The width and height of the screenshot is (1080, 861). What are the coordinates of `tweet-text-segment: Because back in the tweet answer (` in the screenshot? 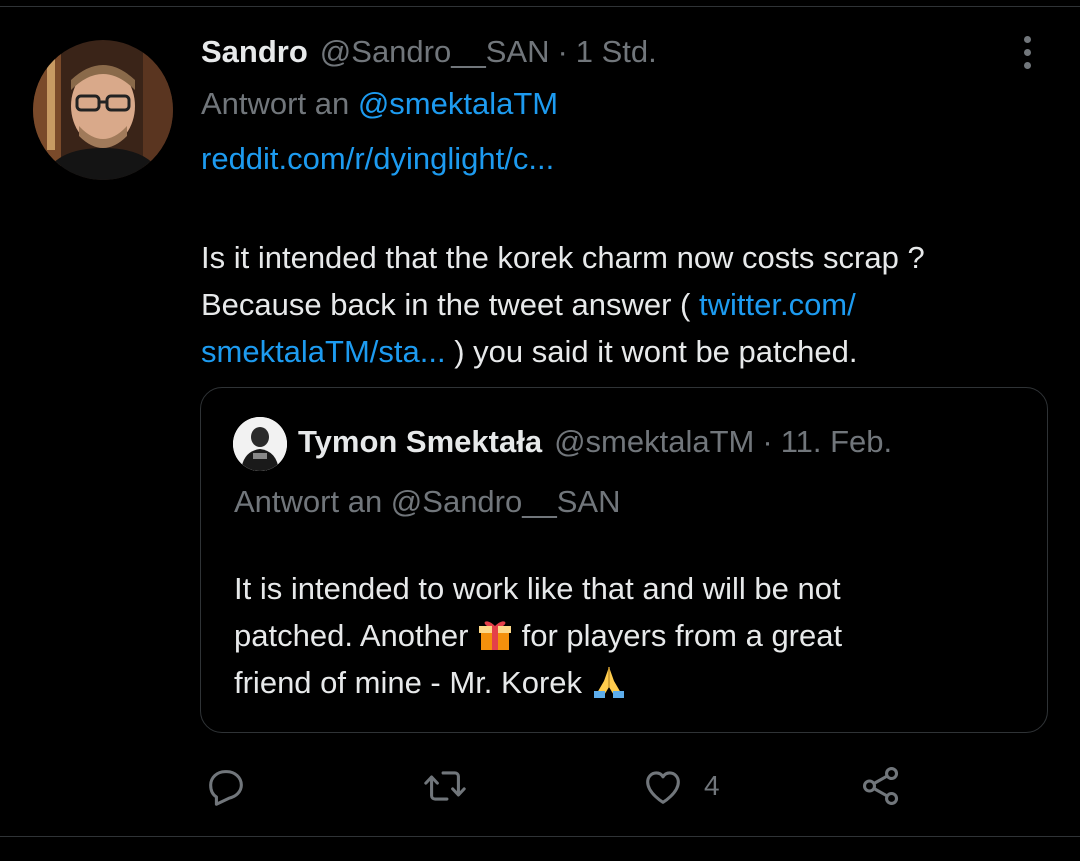 It's located at (450, 304).